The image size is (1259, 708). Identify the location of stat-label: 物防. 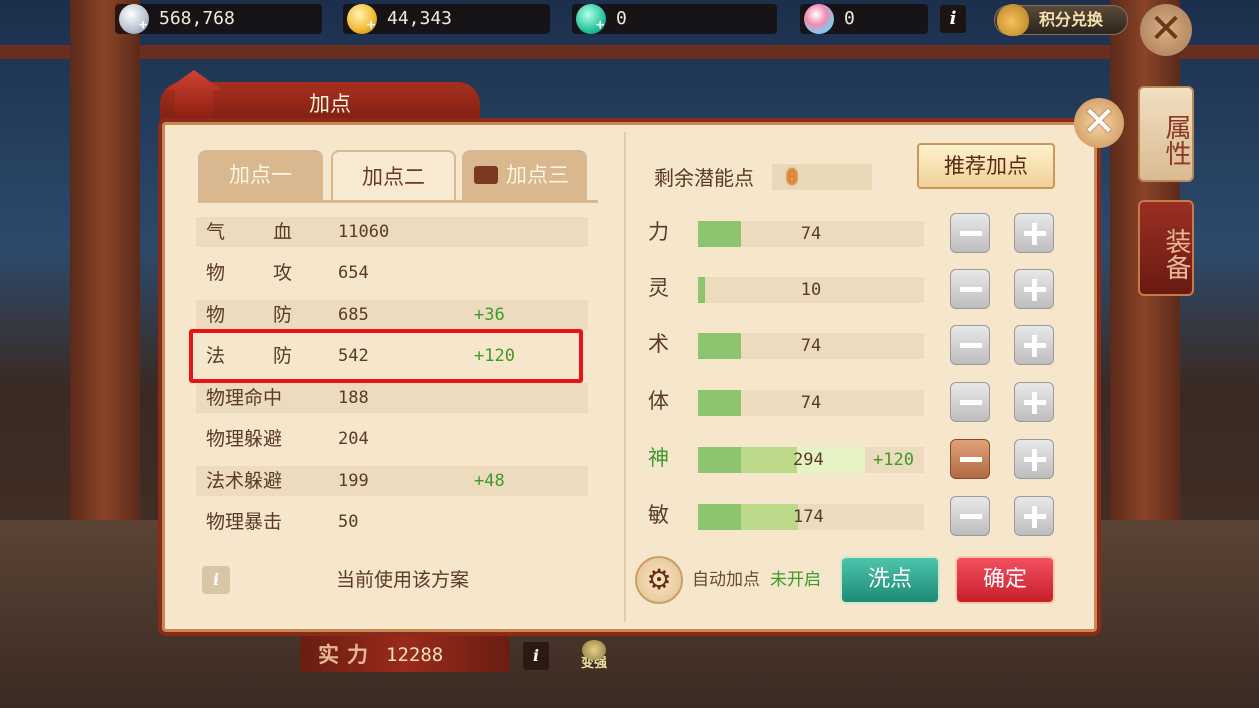
(249, 315).